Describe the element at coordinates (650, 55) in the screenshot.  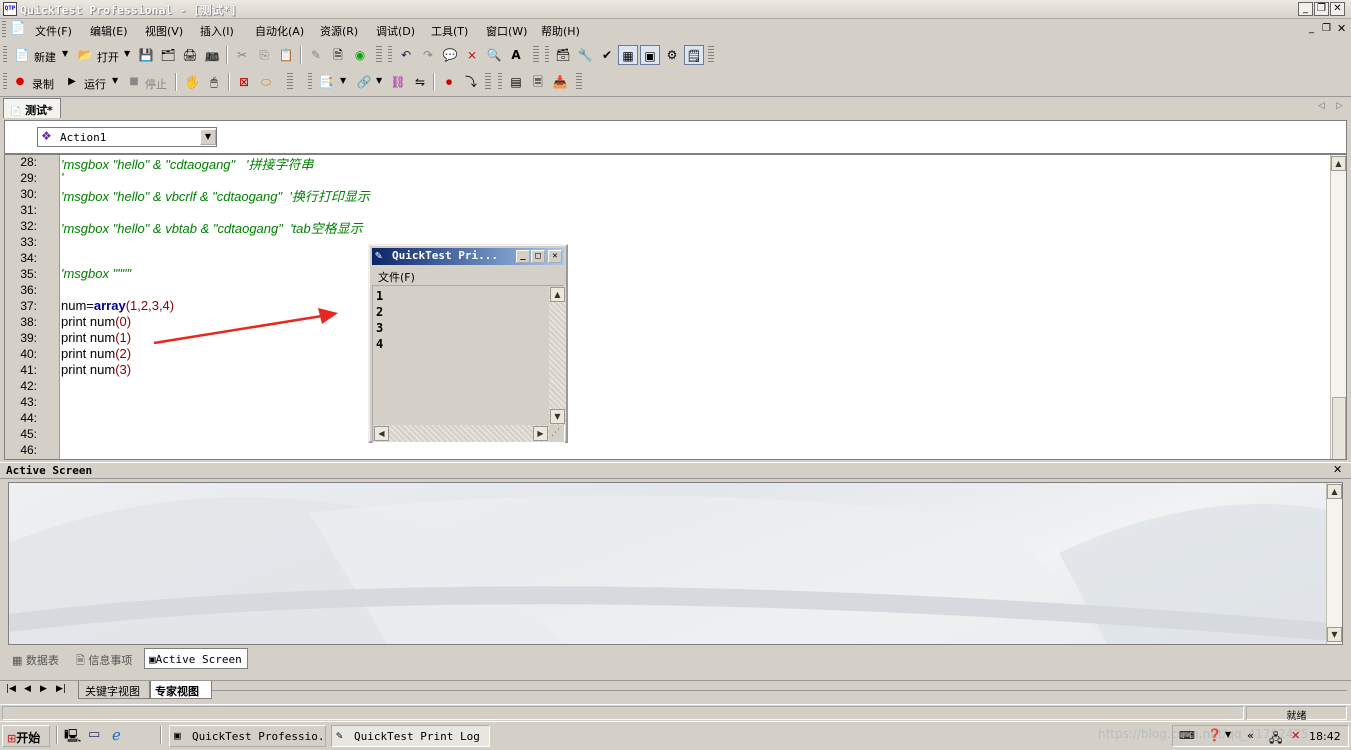
I see `active-screen-toggle-icon: ▣` at that location.